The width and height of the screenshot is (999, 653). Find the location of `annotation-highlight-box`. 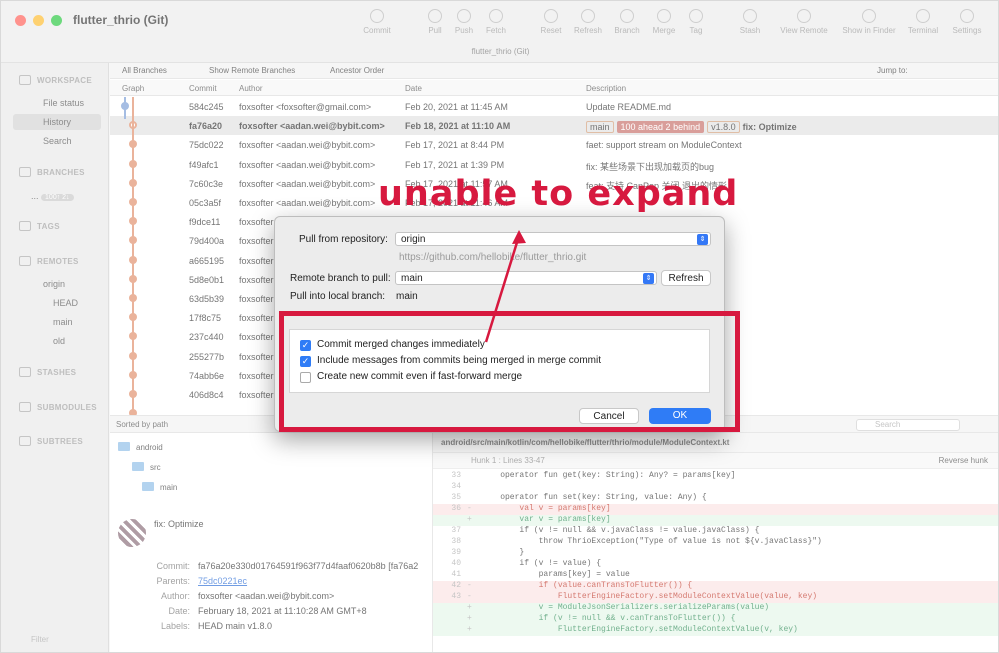

annotation-highlight-box is located at coordinates (509, 371).